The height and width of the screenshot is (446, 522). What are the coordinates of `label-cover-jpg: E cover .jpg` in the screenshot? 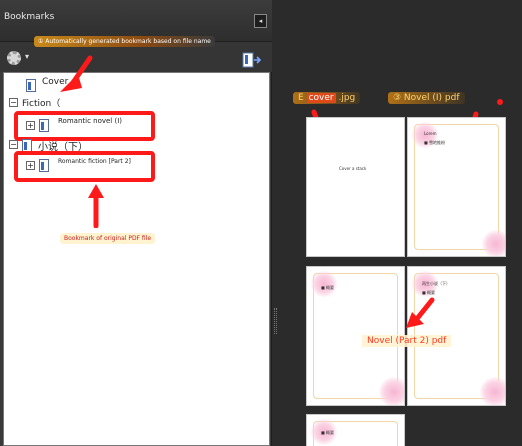 It's located at (327, 98).